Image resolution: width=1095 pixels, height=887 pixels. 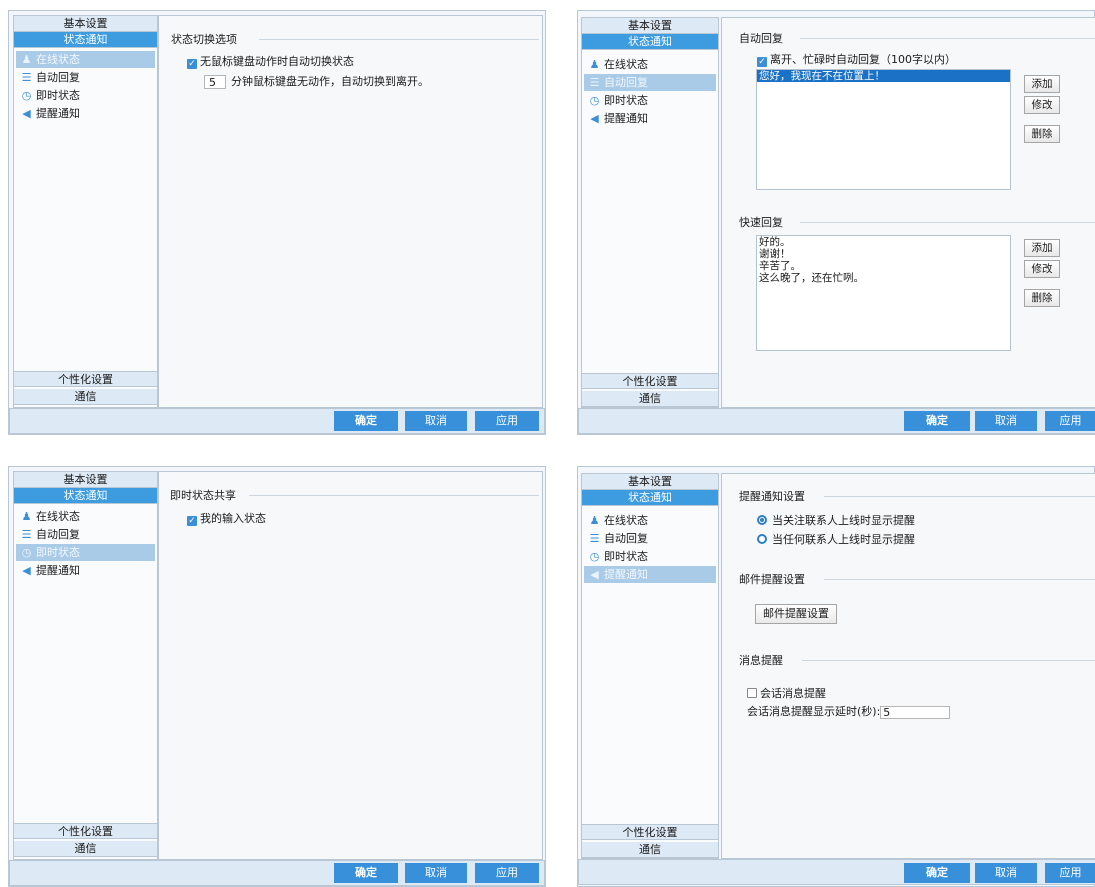 I want to click on checkbox-label: 无鼠标键盘动作时自动切换状态, so click(x=277, y=61).